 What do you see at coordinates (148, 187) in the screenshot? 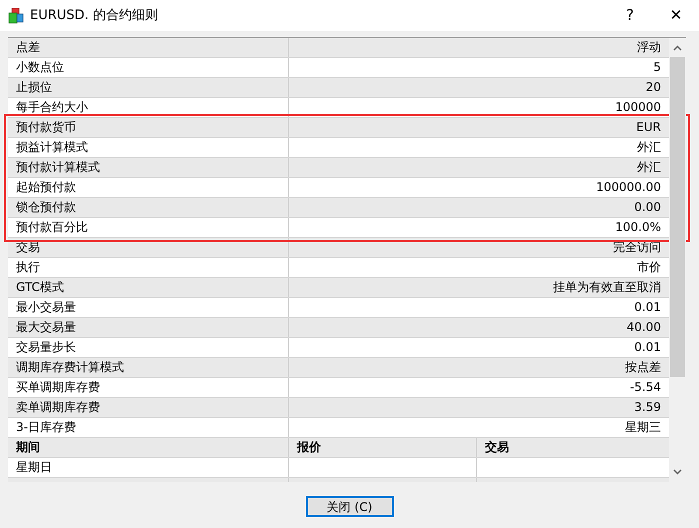
I see `property-name: 起始预付款` at bounding box center [148, 187].